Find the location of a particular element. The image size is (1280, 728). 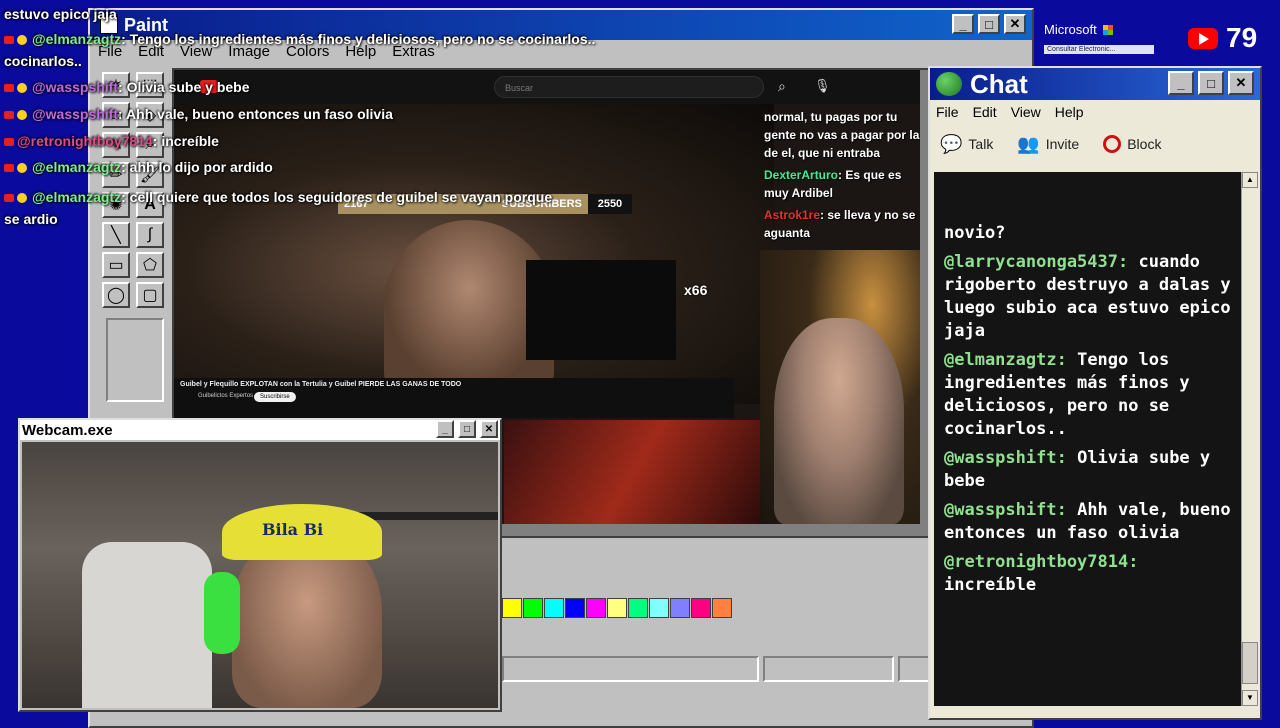

polygon-icon: ⬠ is located at coordinates (150, 265).